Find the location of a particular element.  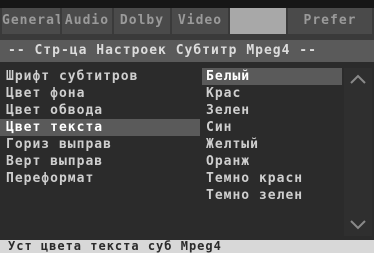

options-scrollbar is located at coordinates (358, 152).